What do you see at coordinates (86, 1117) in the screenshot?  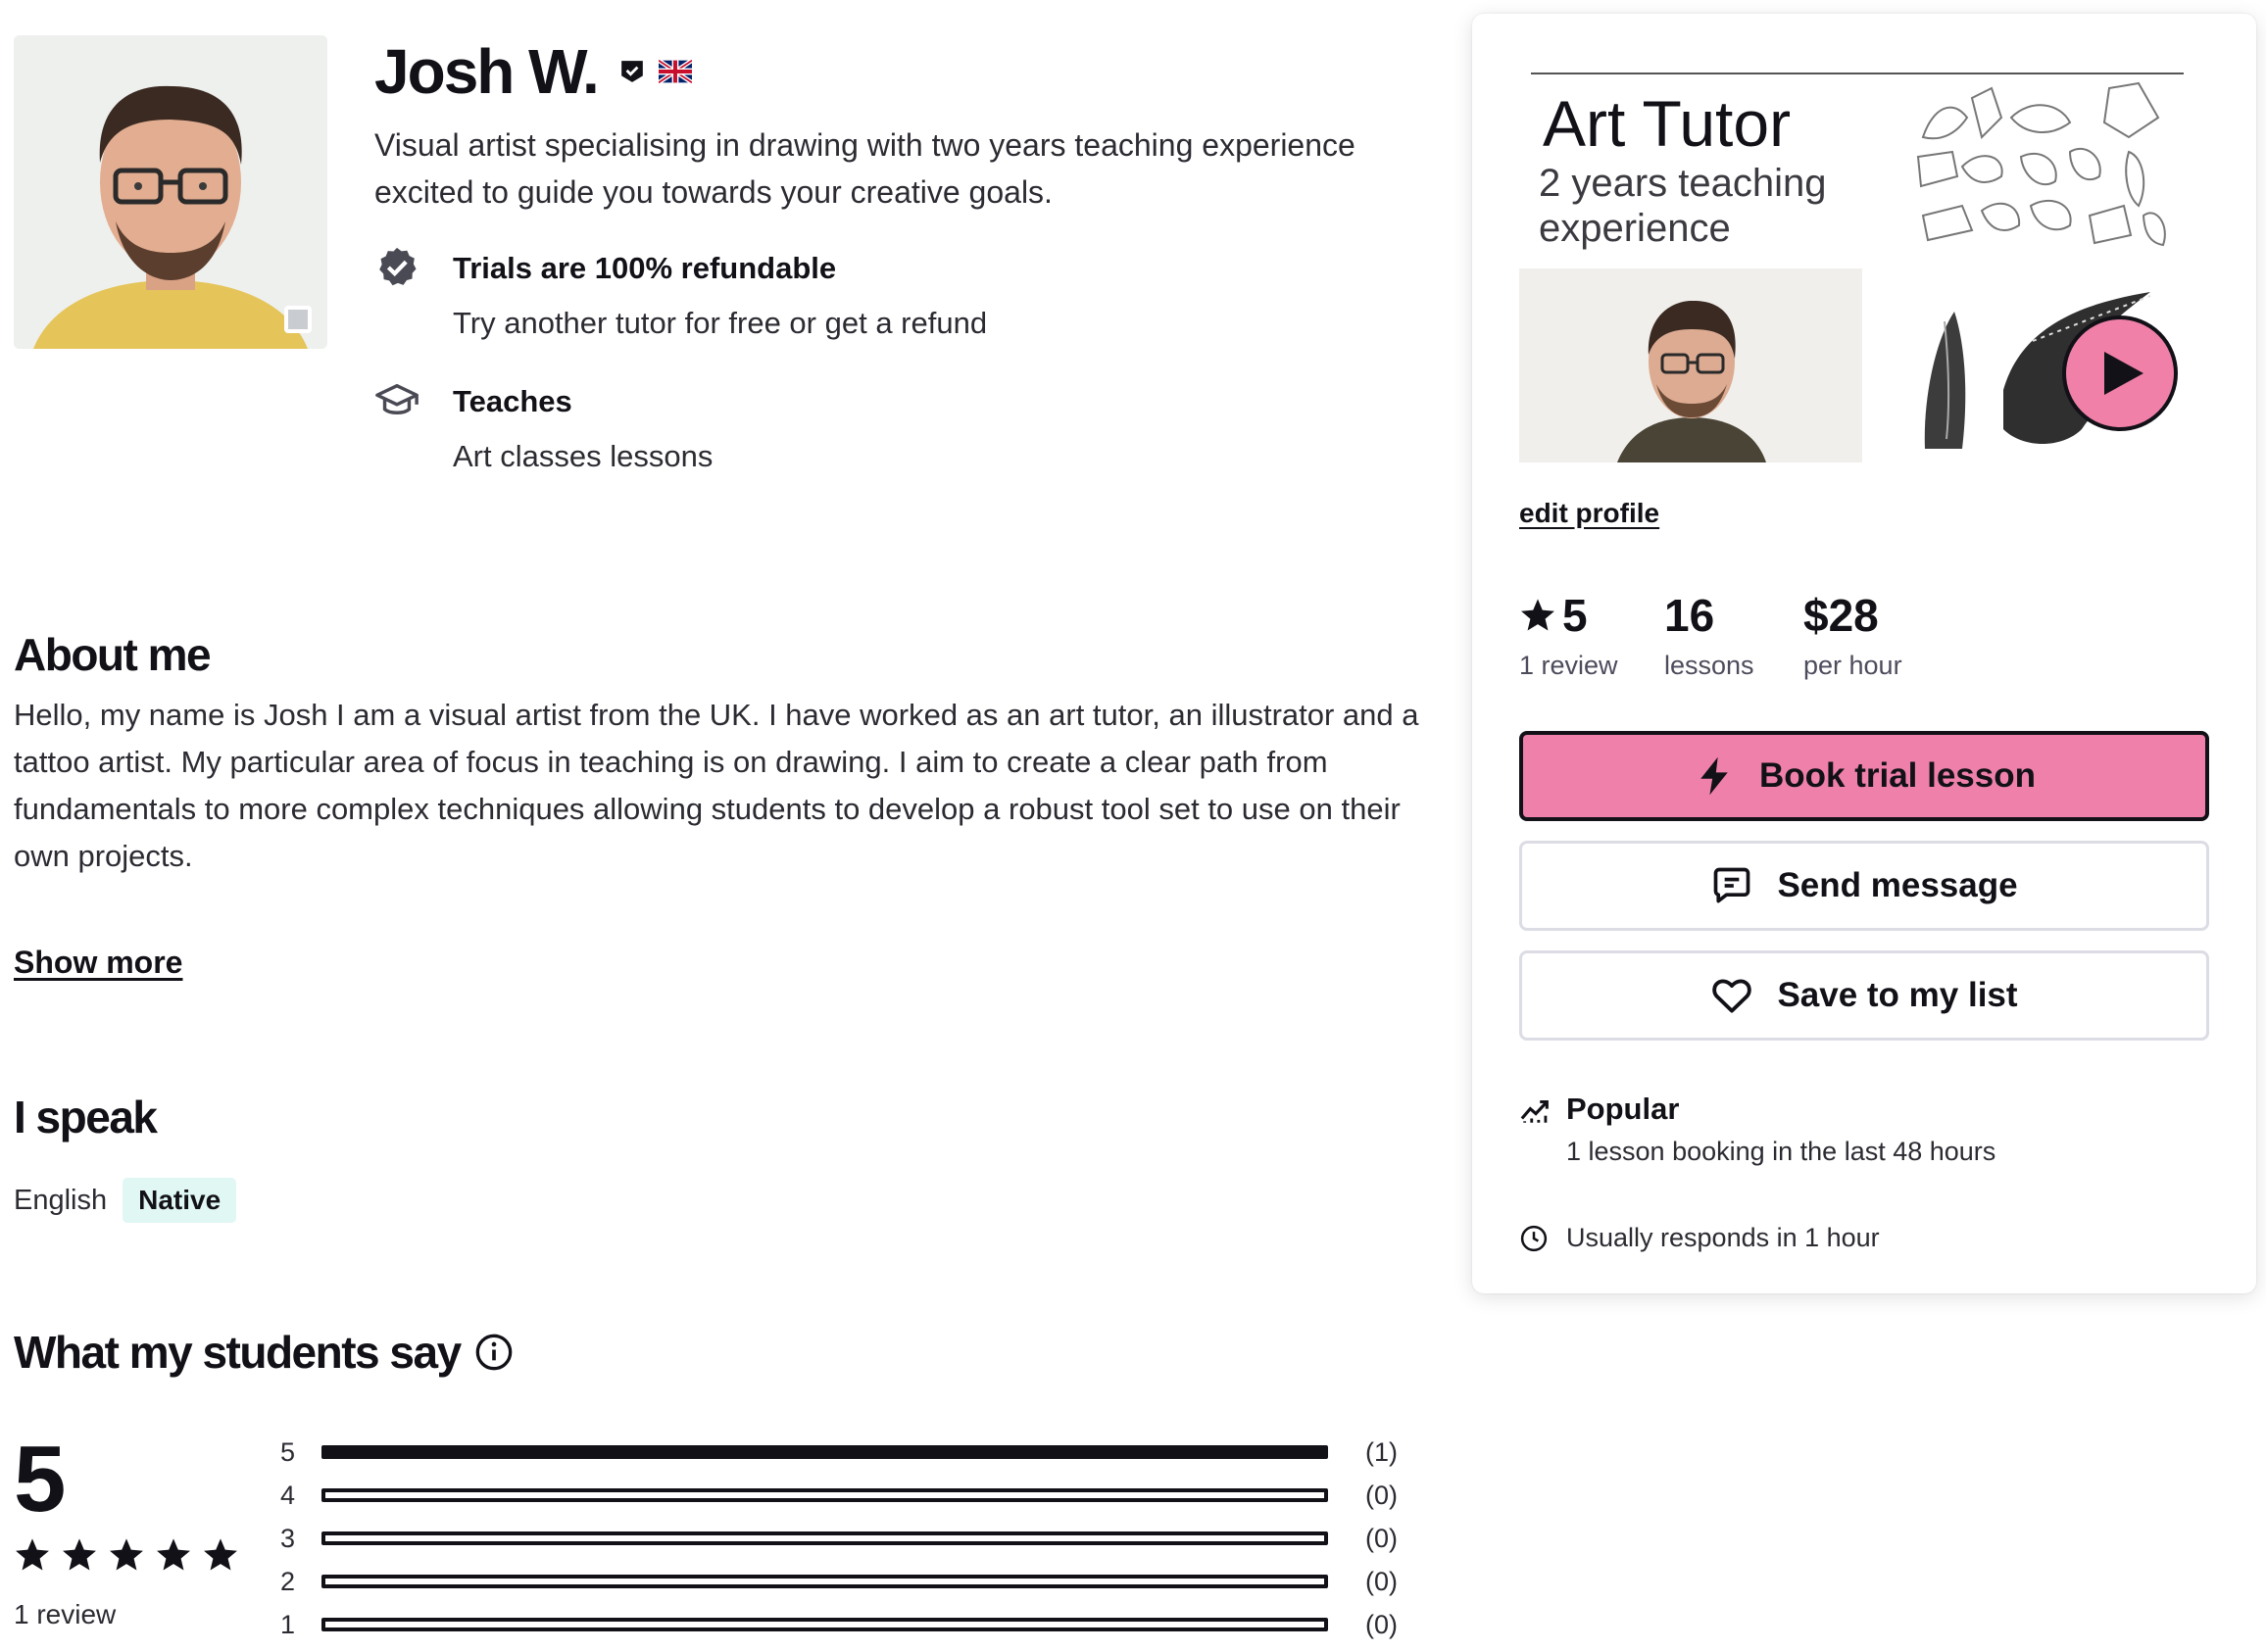 I see `languages-heading: I speak` at bounding box center [86, 1117].